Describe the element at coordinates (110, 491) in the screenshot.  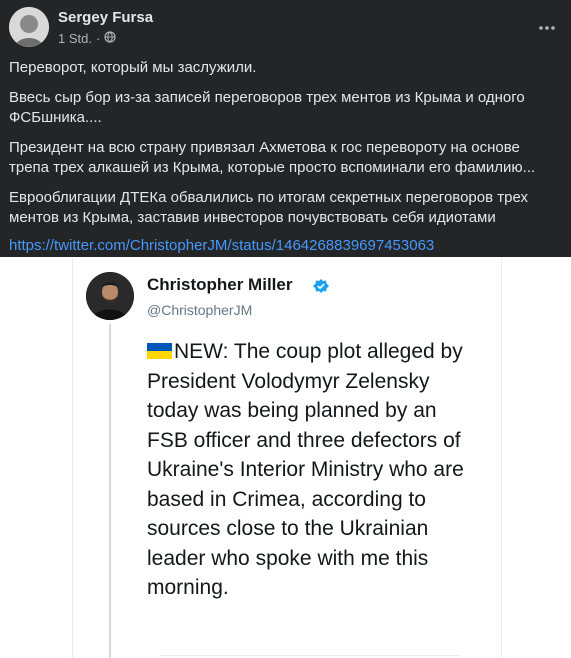
I see `thread-line` at that location.